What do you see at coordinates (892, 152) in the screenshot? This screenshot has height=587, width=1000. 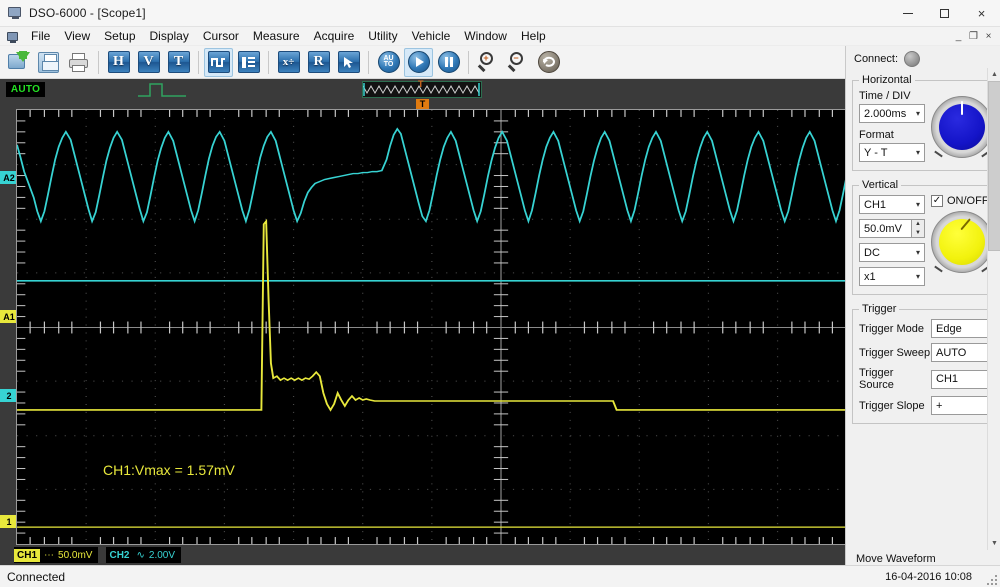 I see `format-select: Y - T ▾` at bounding box center [892, 152].